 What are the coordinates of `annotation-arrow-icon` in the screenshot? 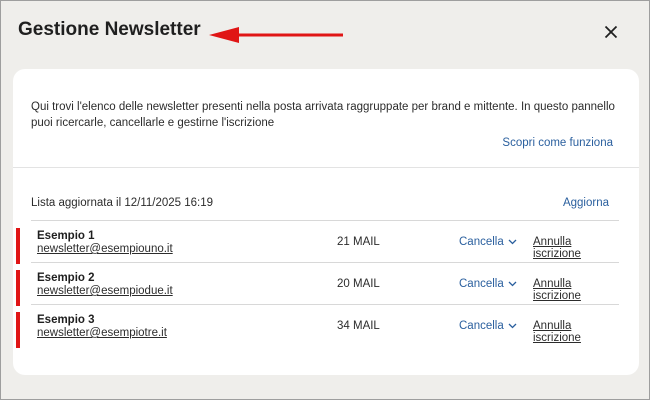 It's located at (276, 35).